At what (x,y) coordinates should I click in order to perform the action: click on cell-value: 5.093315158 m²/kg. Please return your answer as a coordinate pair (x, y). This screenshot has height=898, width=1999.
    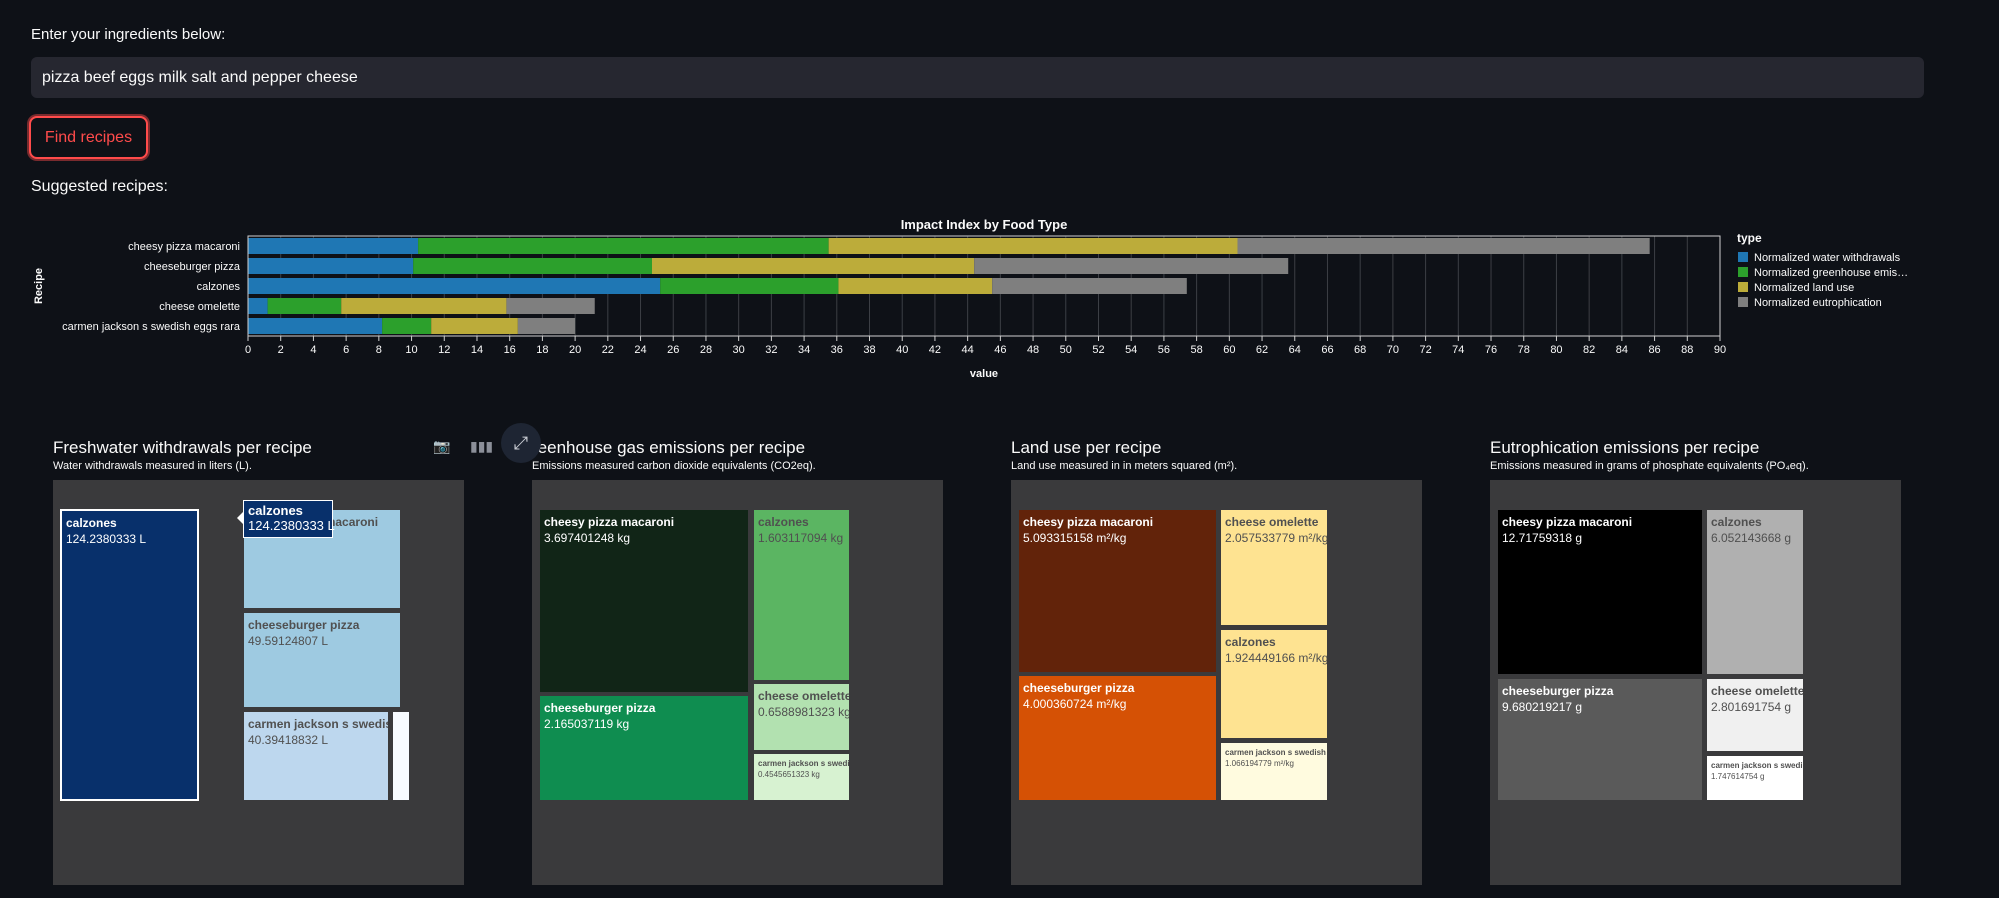
    Looking at the image, I should click on (1075, 538).